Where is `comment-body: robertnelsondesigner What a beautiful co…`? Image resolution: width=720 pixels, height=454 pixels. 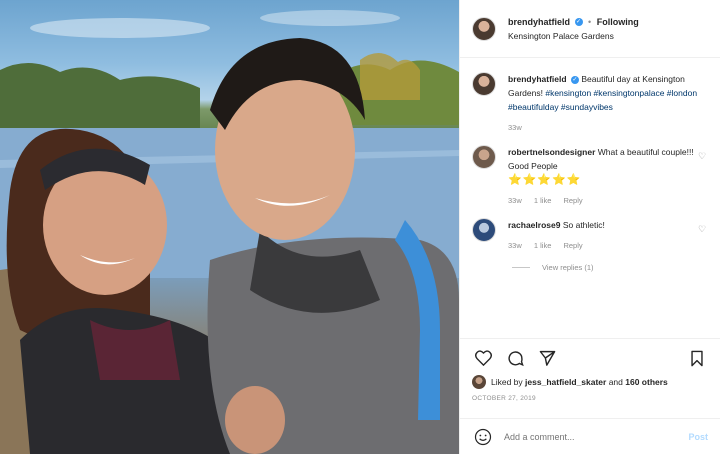
comment-body: robertnelsondesigner What a beautiful co… is located at coordinates (601, 176).